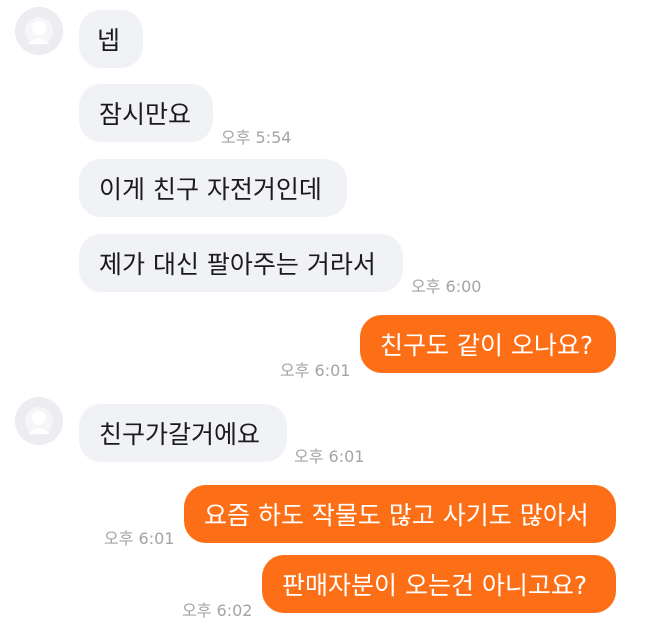 The height and width of the screenshot is (631, 658). Describe the element at coordinates (256, 137) in the screenshot. I see `message-timestamp: 오후 5:54` at that location.